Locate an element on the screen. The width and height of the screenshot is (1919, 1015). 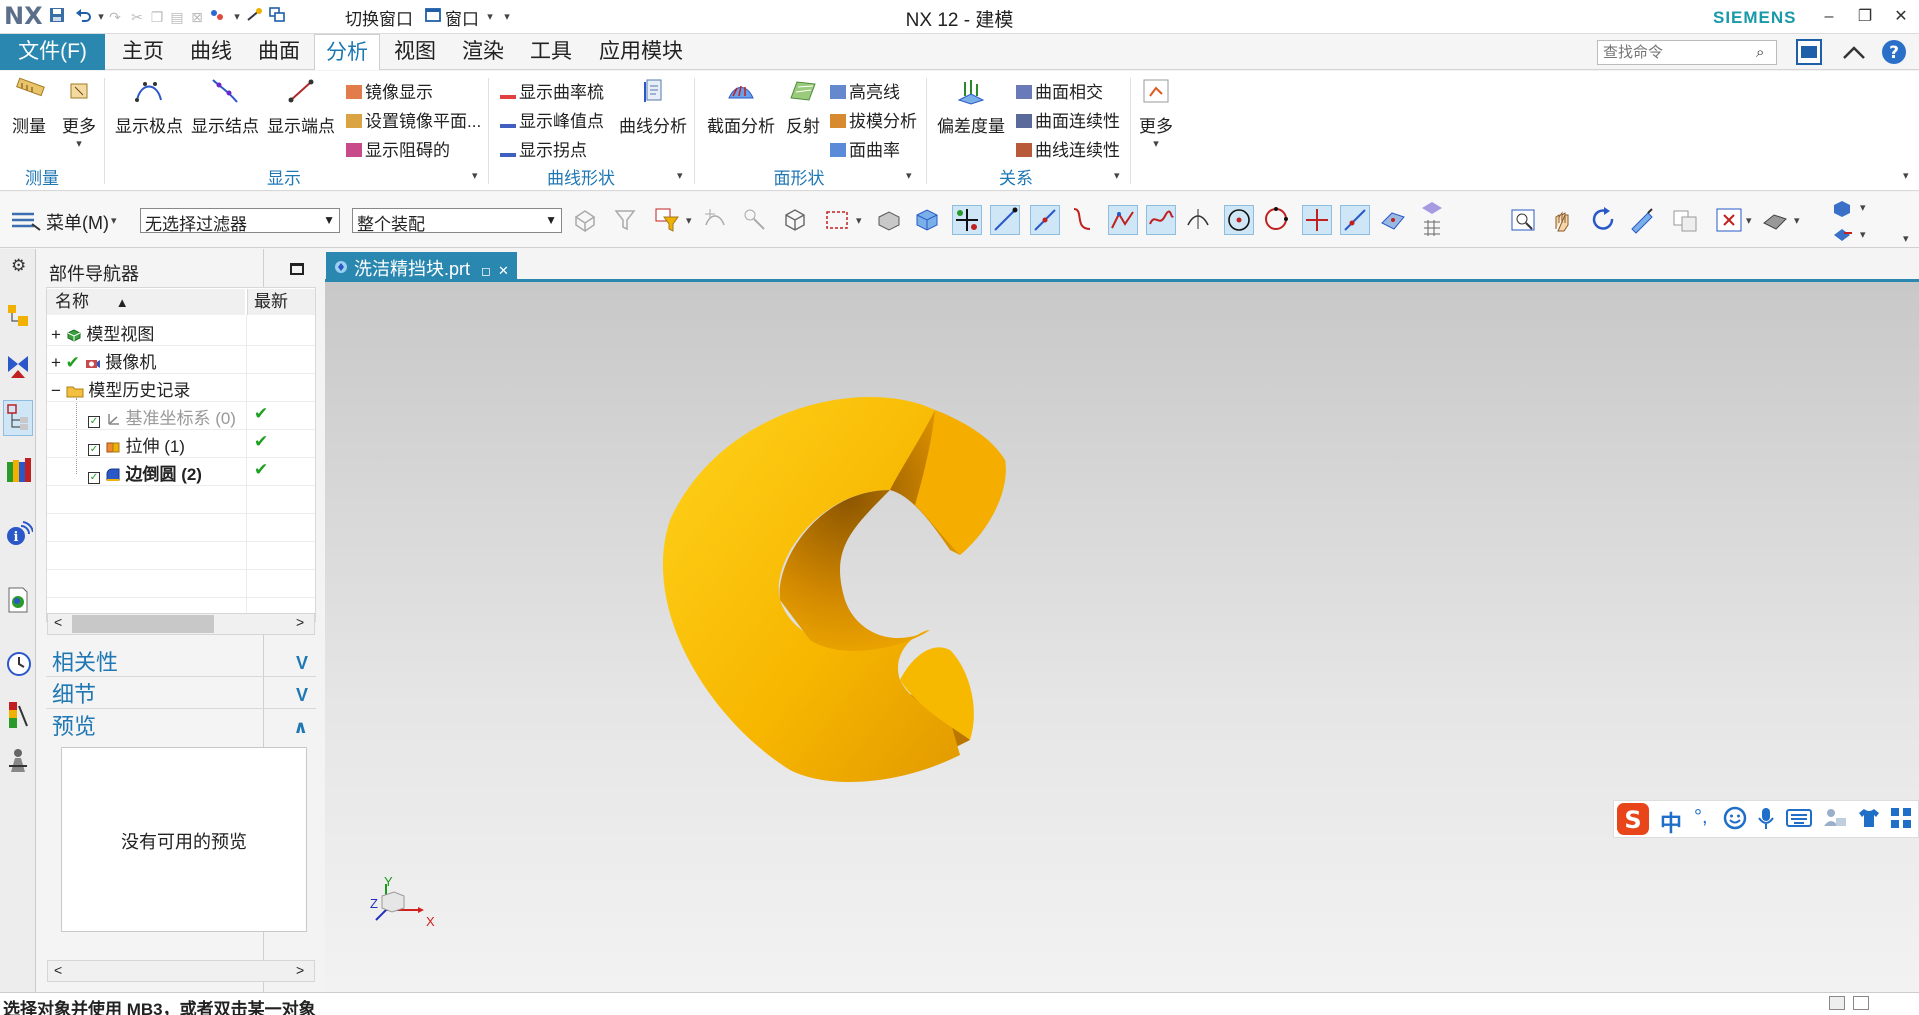
switch-window-button: 切换窗口 is located at coordinates (379, 17).